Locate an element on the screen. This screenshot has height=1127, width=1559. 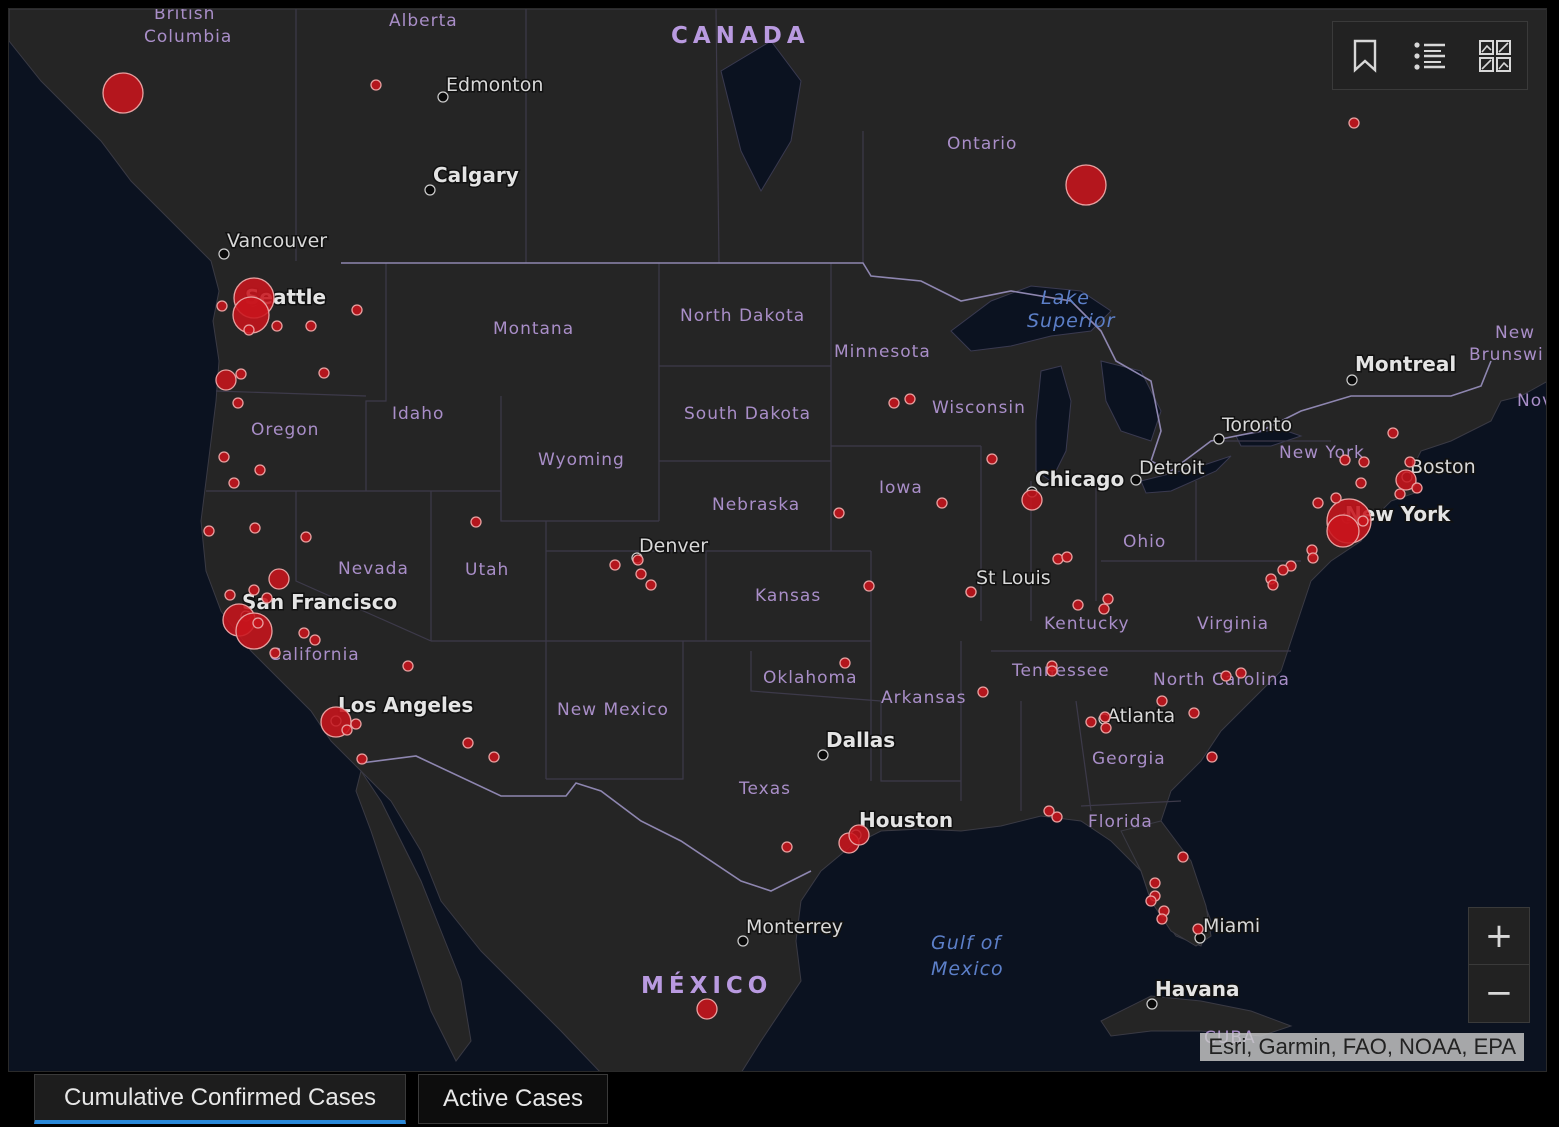
cuba-island is located at coordinates (1196, 1016).